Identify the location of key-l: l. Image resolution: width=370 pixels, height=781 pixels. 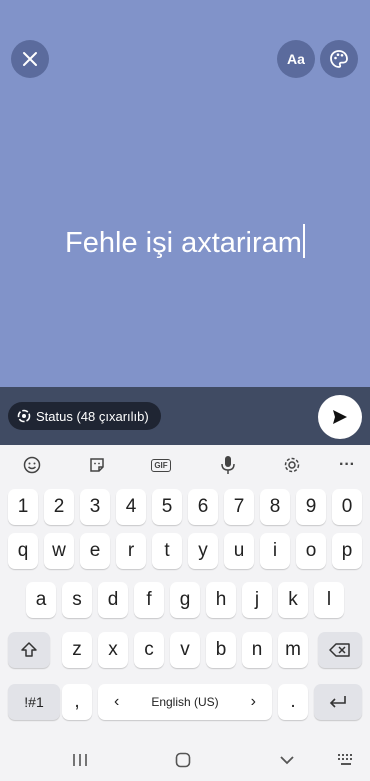
(329, 600).